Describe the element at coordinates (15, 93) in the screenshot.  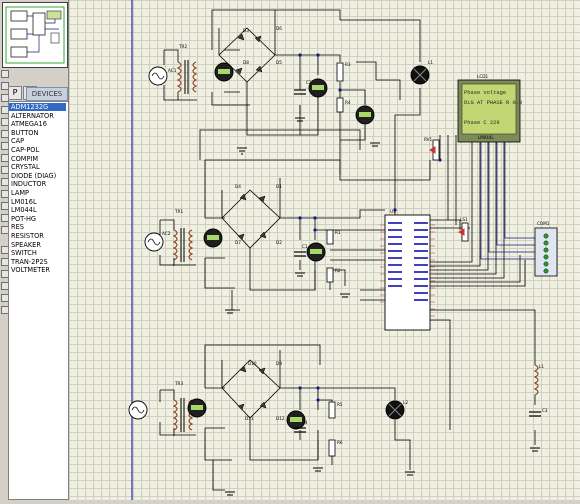
I see `pick-devices-button: P` at that location.